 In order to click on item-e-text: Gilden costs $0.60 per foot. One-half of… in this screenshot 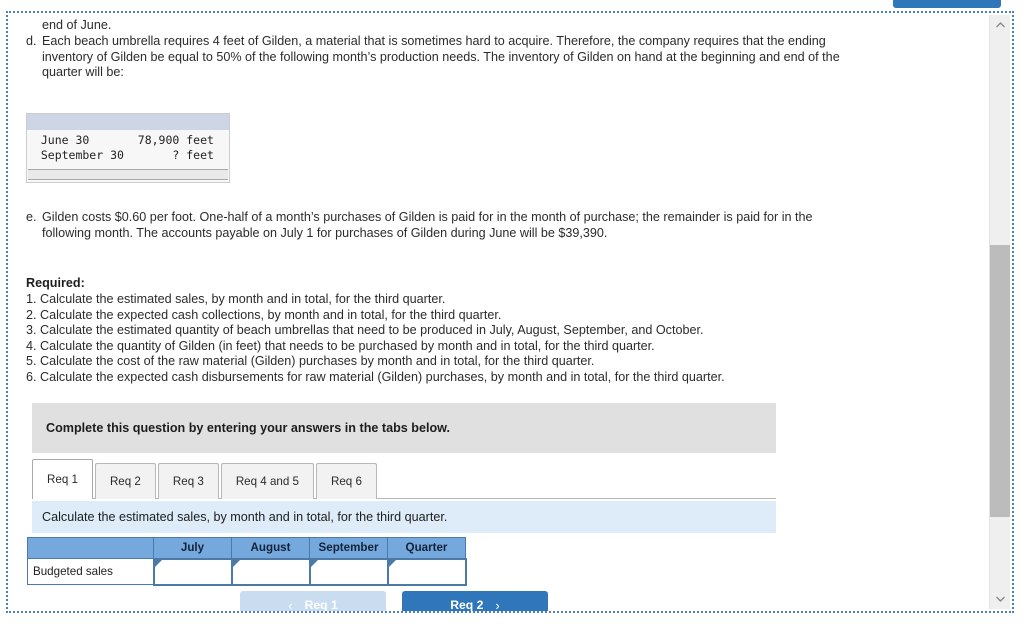, I will do `click(427, 225)`.